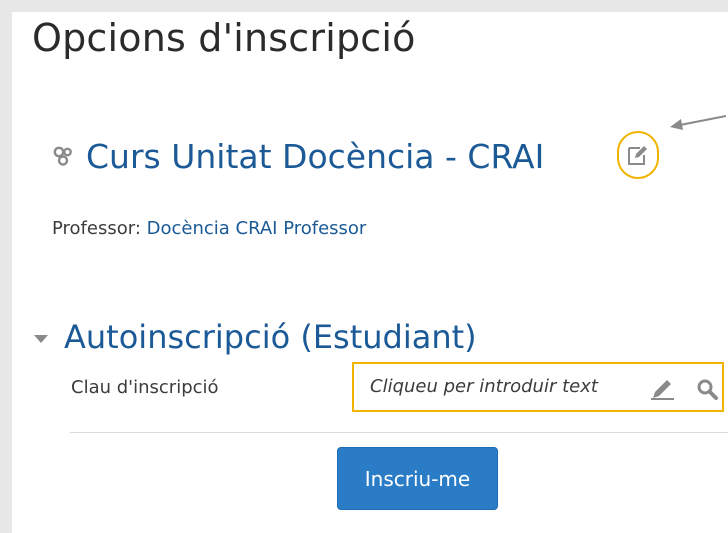 The image size is (728, 533). I want to click on enrolment-section-header: Autoinscripció (Estudiant), so click(255, 337).